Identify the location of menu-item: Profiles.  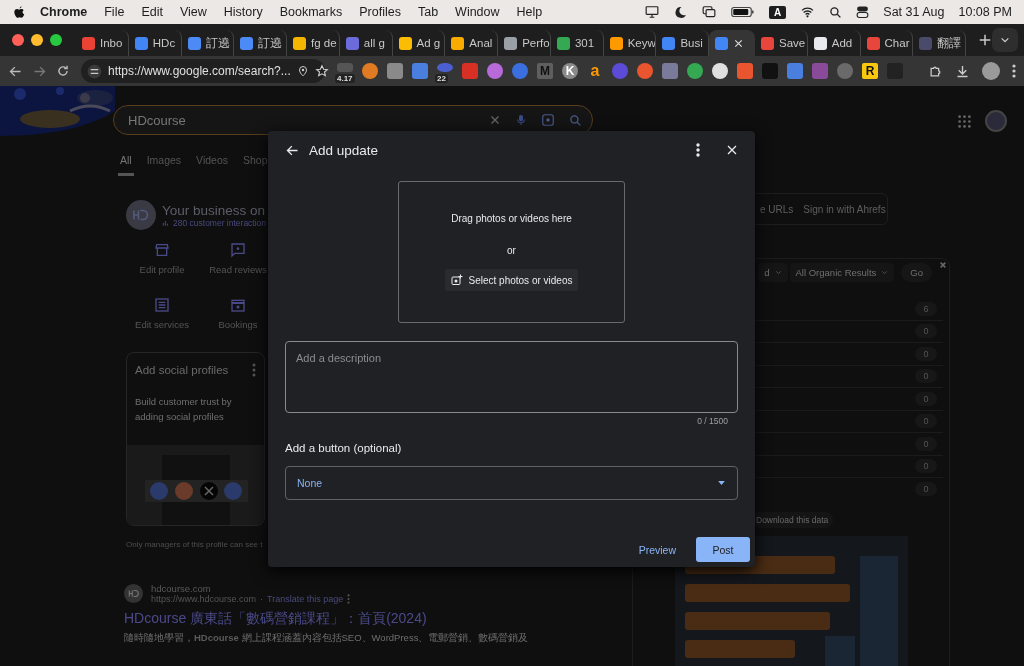
(380, 12).